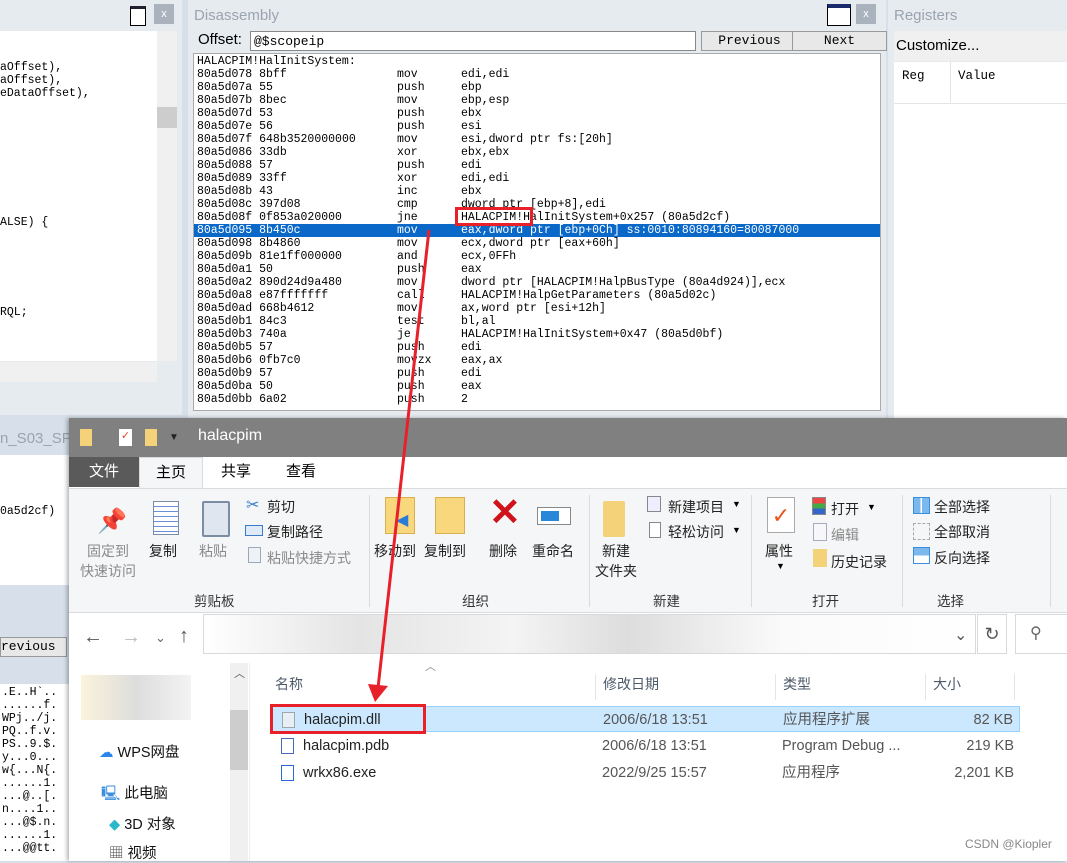 This screenshot has width=1067, height=863. Describe the element at coordinates (399, 465) in the screenshot. I see `annotation-arrow` at that location.